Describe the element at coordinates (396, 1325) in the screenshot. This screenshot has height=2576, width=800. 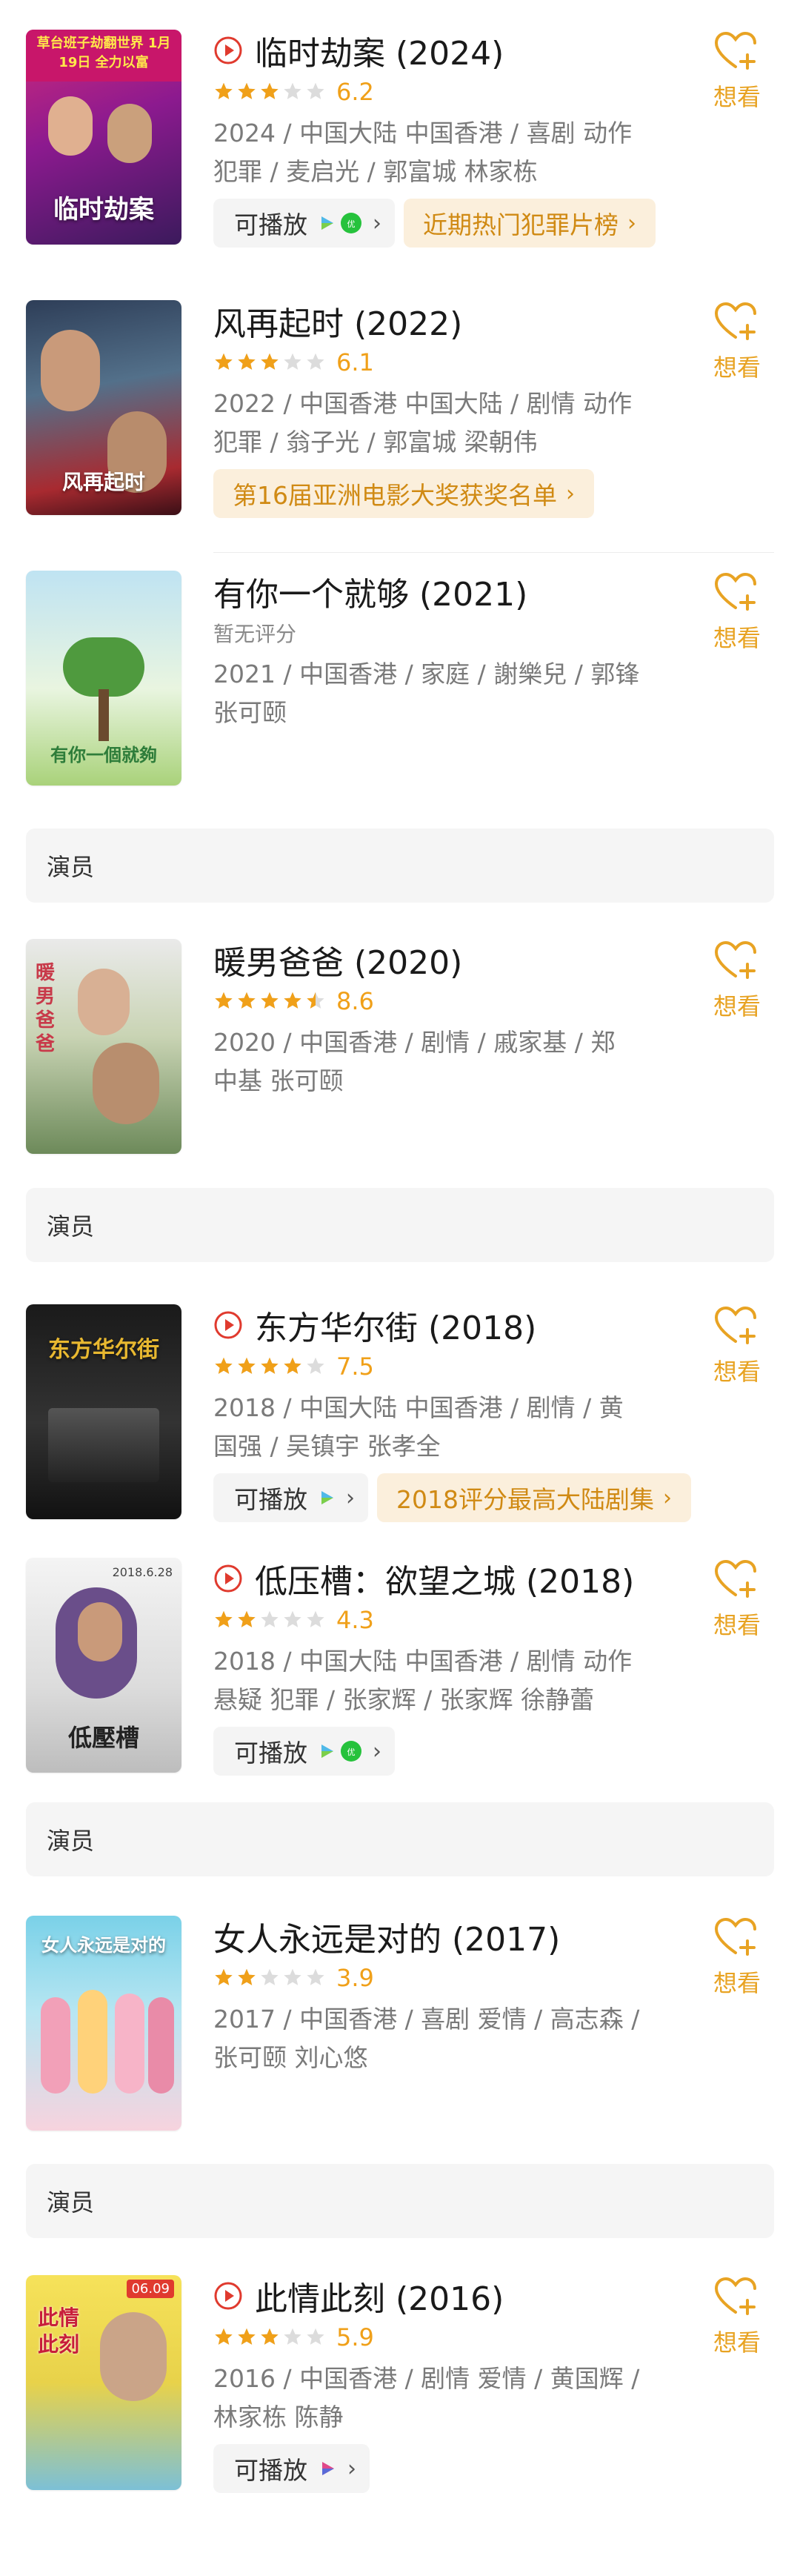
I see `movie-title: 东方华尔街 (2018)` at that location.